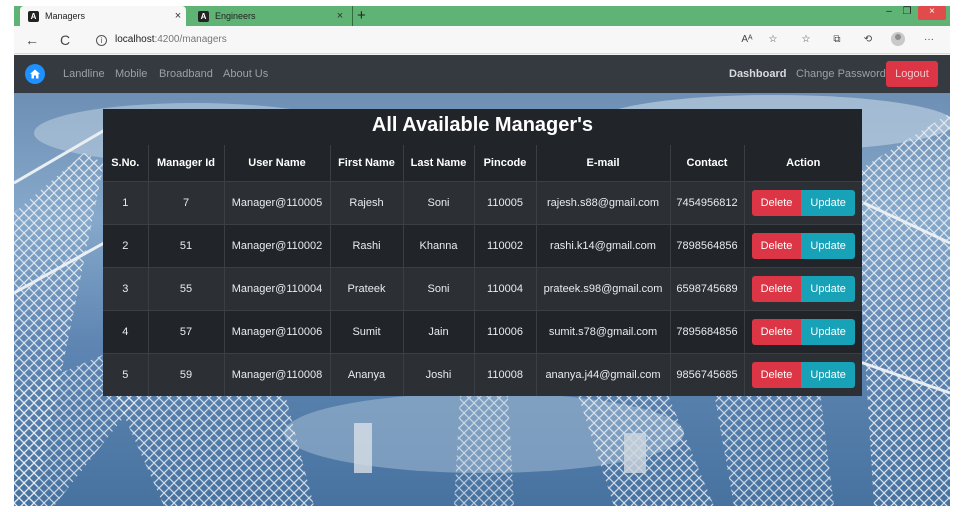  What do you see at coordinates (269, 16) in the screenshot?
I see `tab-engineers: A Engineers ×` at bounding box center [269, 16].